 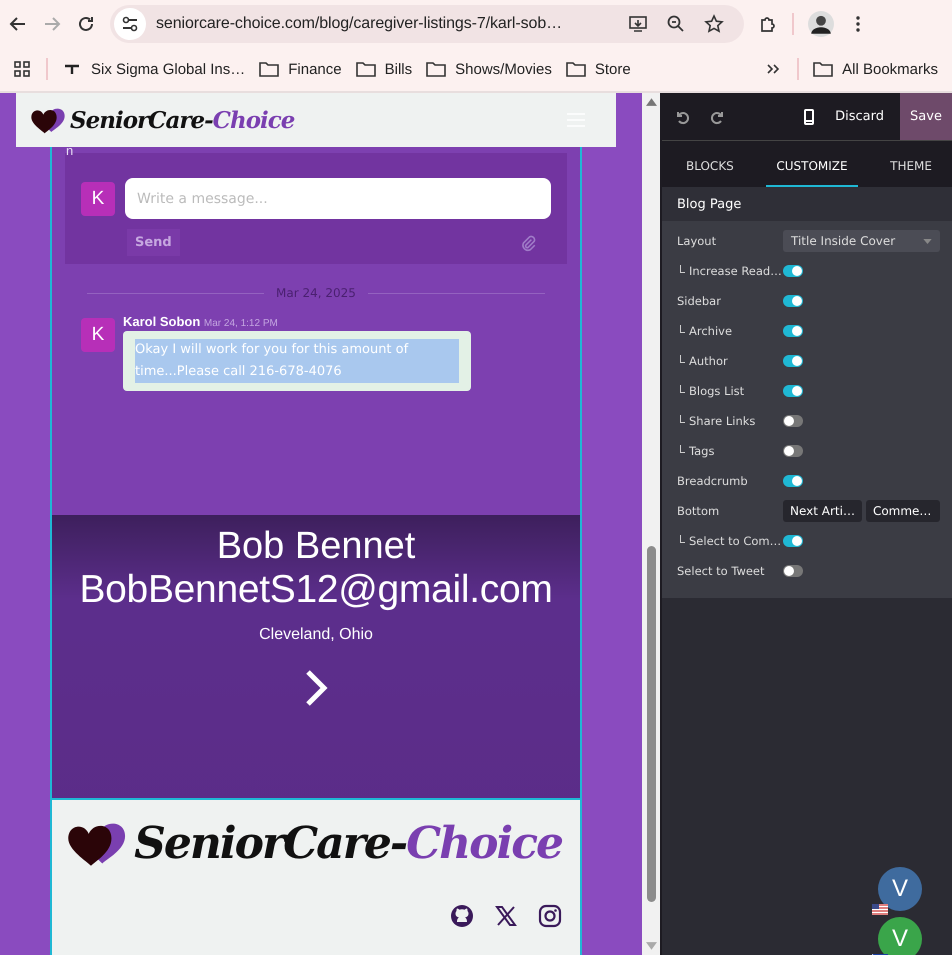 I want to click on caret-icon, so click(x=927, y=241).